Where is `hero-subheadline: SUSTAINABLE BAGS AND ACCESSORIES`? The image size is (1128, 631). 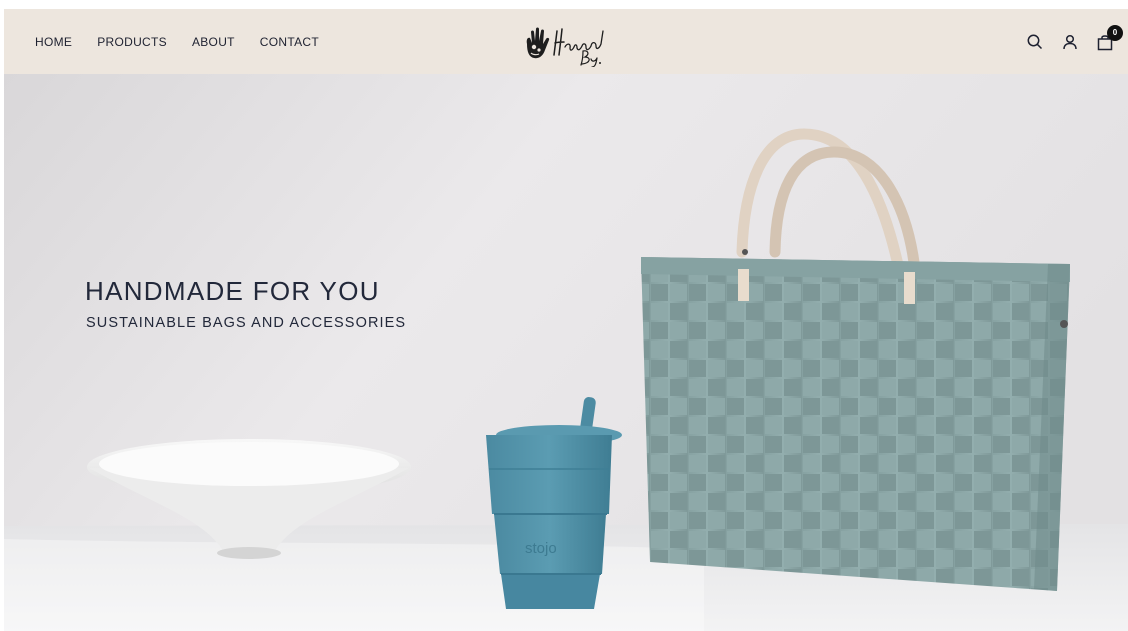 hero-subheadline: SUSTAINABLE BAGS AND ACCESSORIES is located at coordinates (246, 323).